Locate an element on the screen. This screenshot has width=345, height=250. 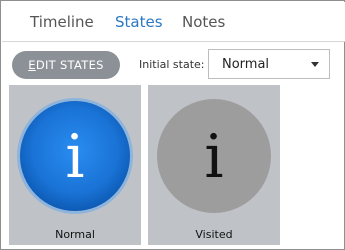
edit-states-label: DIT STATES is located at coordinates (69, 65).